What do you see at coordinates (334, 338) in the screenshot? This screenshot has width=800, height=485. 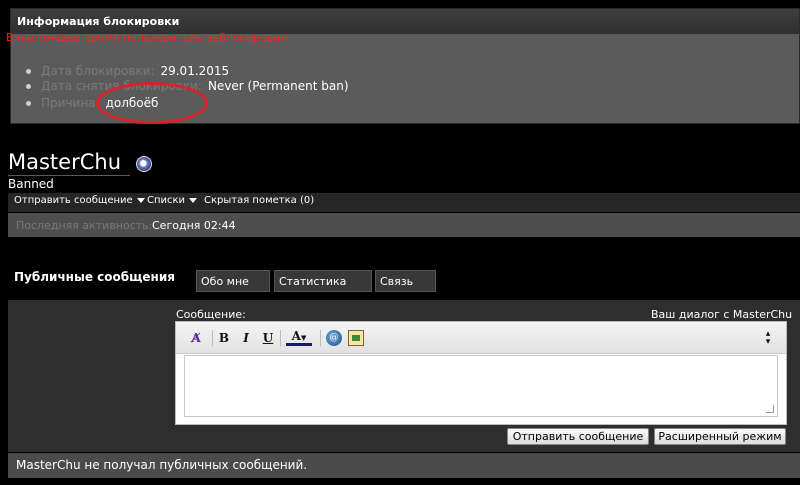 I see `link-icon: @` at bounding box center [334, 338].